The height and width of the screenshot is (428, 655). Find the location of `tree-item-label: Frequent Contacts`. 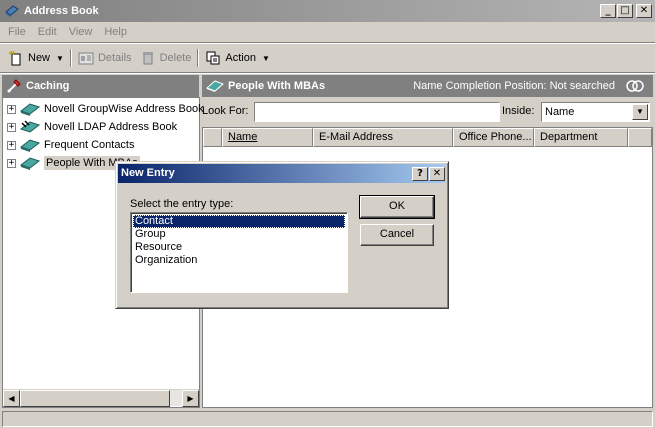

tree-item-label: Frequent Contacts is located at coordinates (89, 145).